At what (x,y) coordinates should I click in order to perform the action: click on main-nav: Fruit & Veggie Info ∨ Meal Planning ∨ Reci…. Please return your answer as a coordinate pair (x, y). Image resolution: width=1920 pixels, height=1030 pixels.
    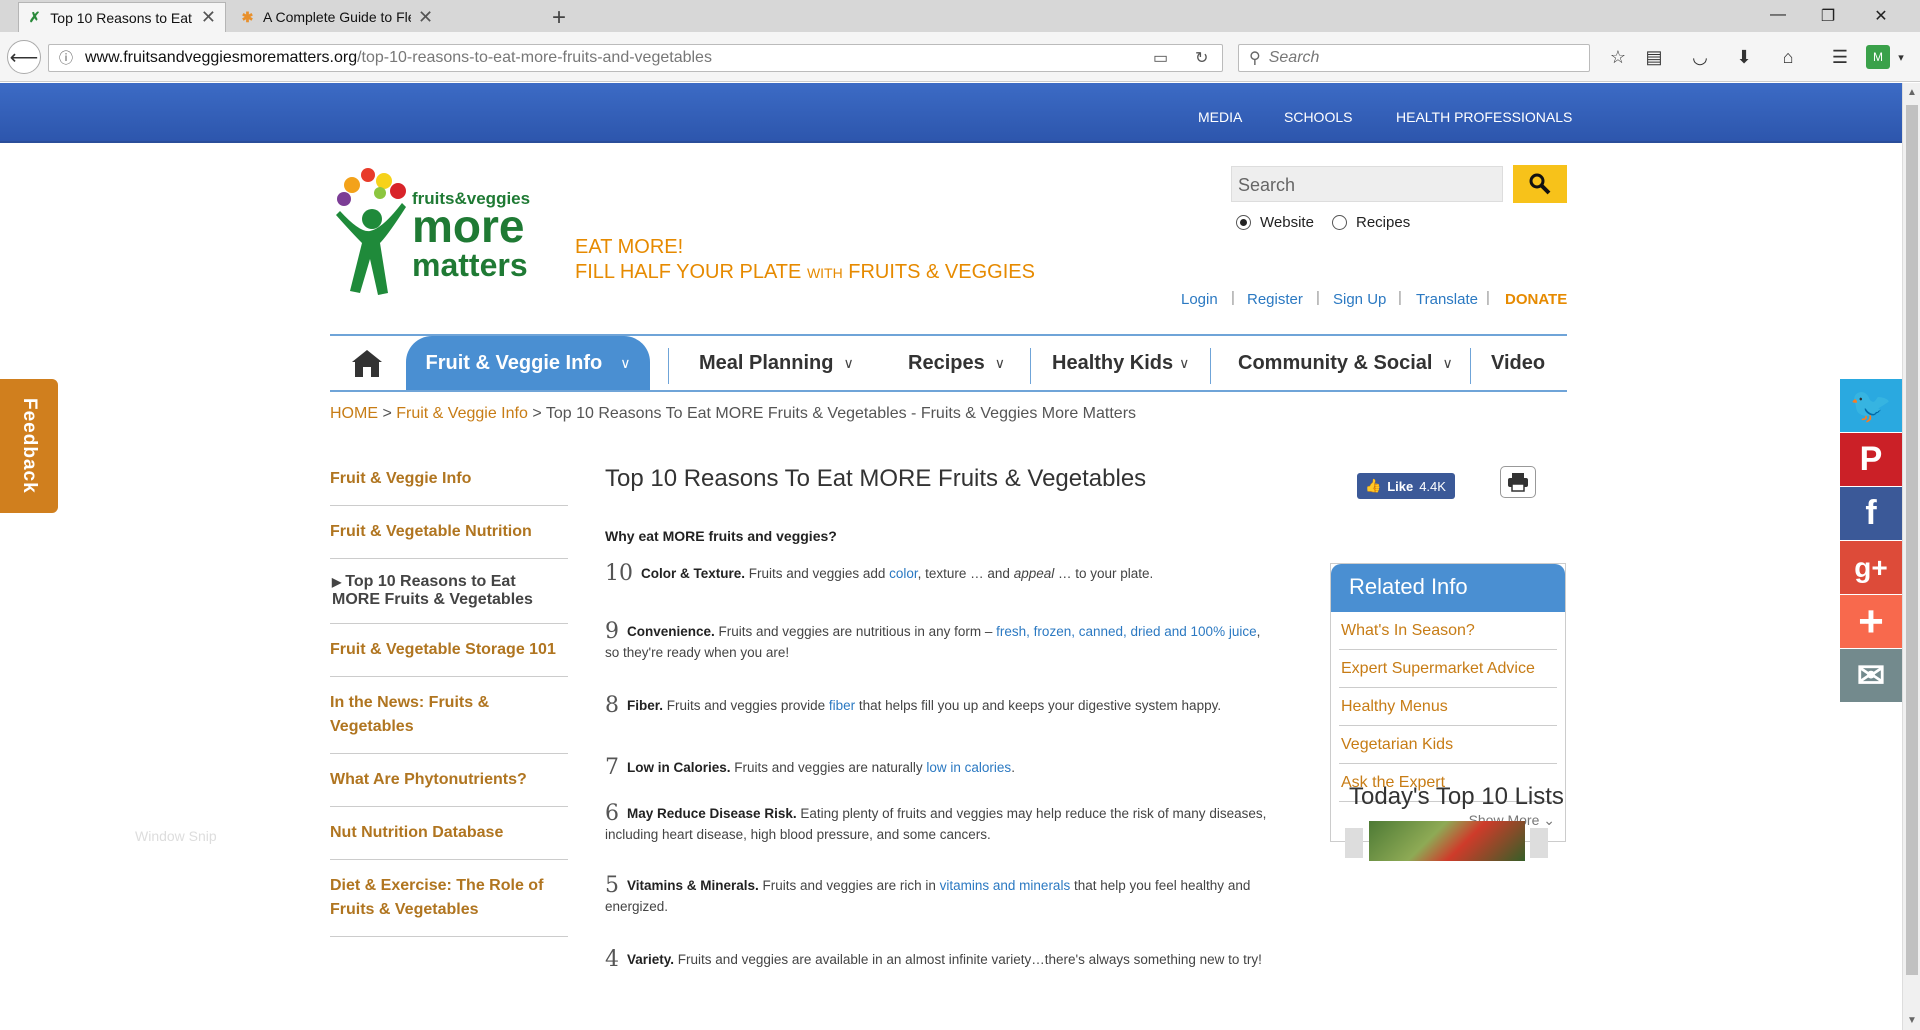
    Looking at the image, I should click on (948, 363).